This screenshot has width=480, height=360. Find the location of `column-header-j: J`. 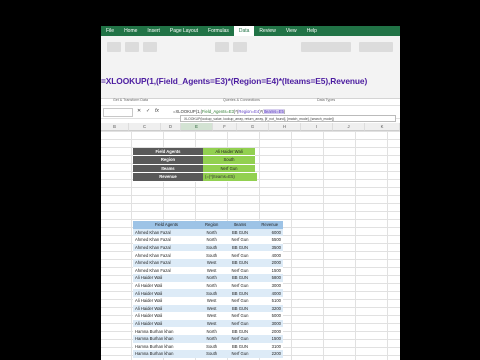

column-header-j: J is located at coordinates (349, 127).